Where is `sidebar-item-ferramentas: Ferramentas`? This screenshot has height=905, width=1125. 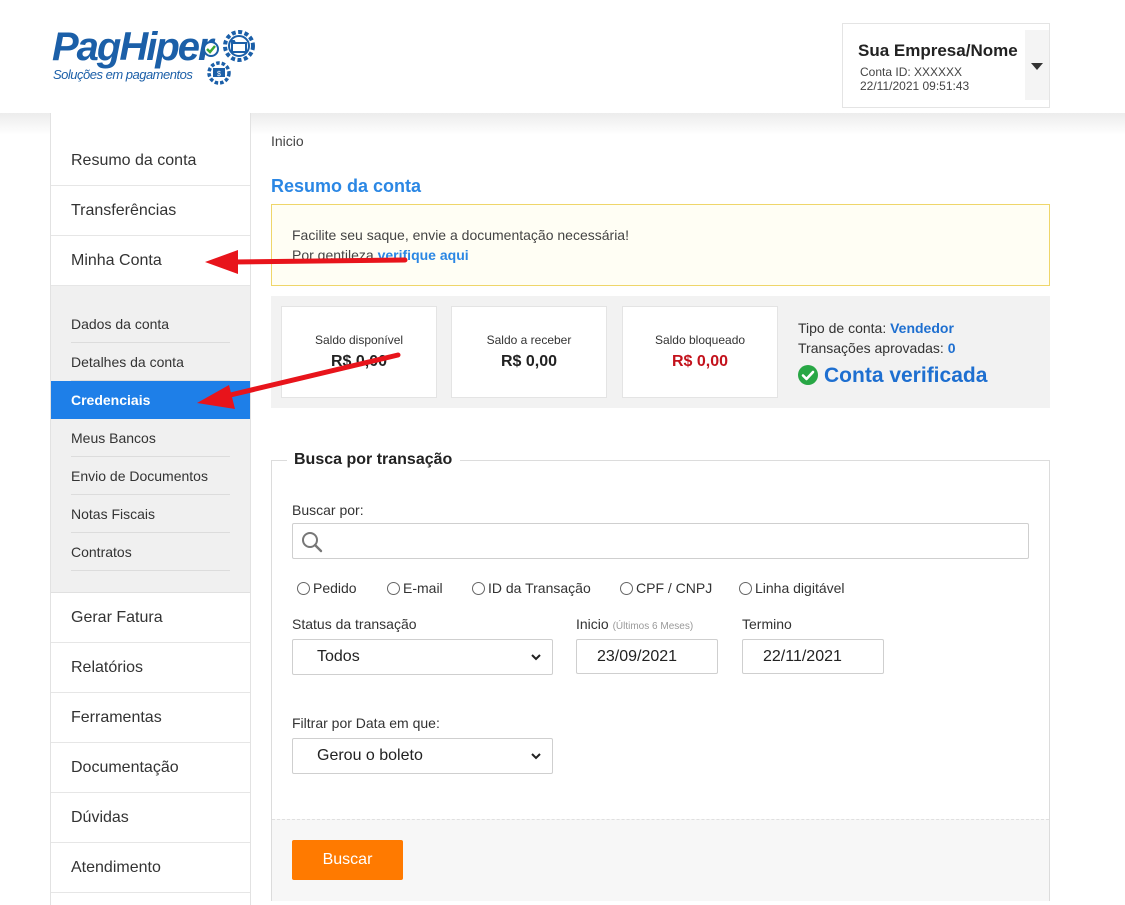
sidebar-item-ferramentas: Ferramentas is located at coordinates (150, 718).